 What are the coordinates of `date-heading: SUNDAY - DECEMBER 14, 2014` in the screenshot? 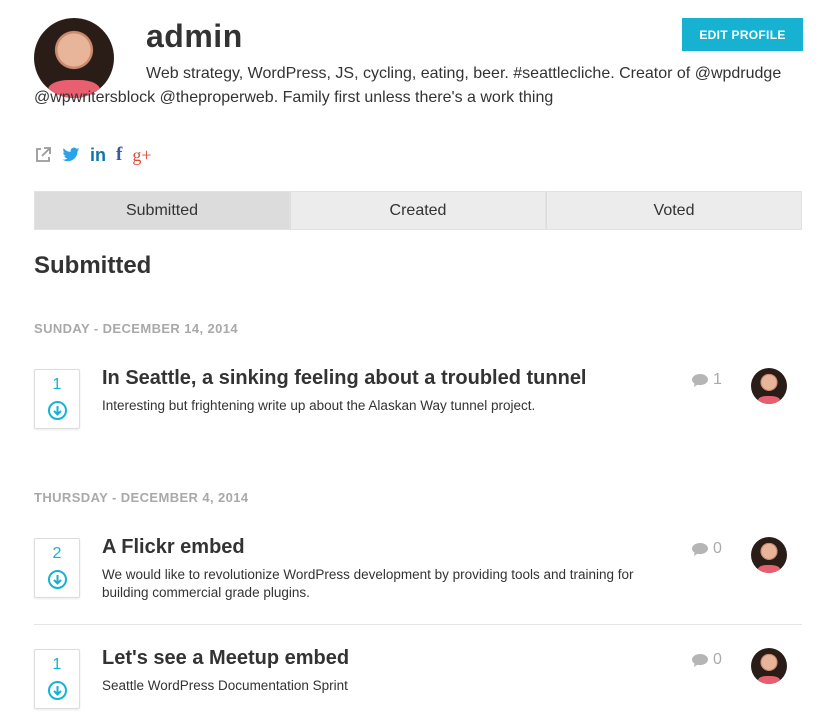 It's located at (136, 328).